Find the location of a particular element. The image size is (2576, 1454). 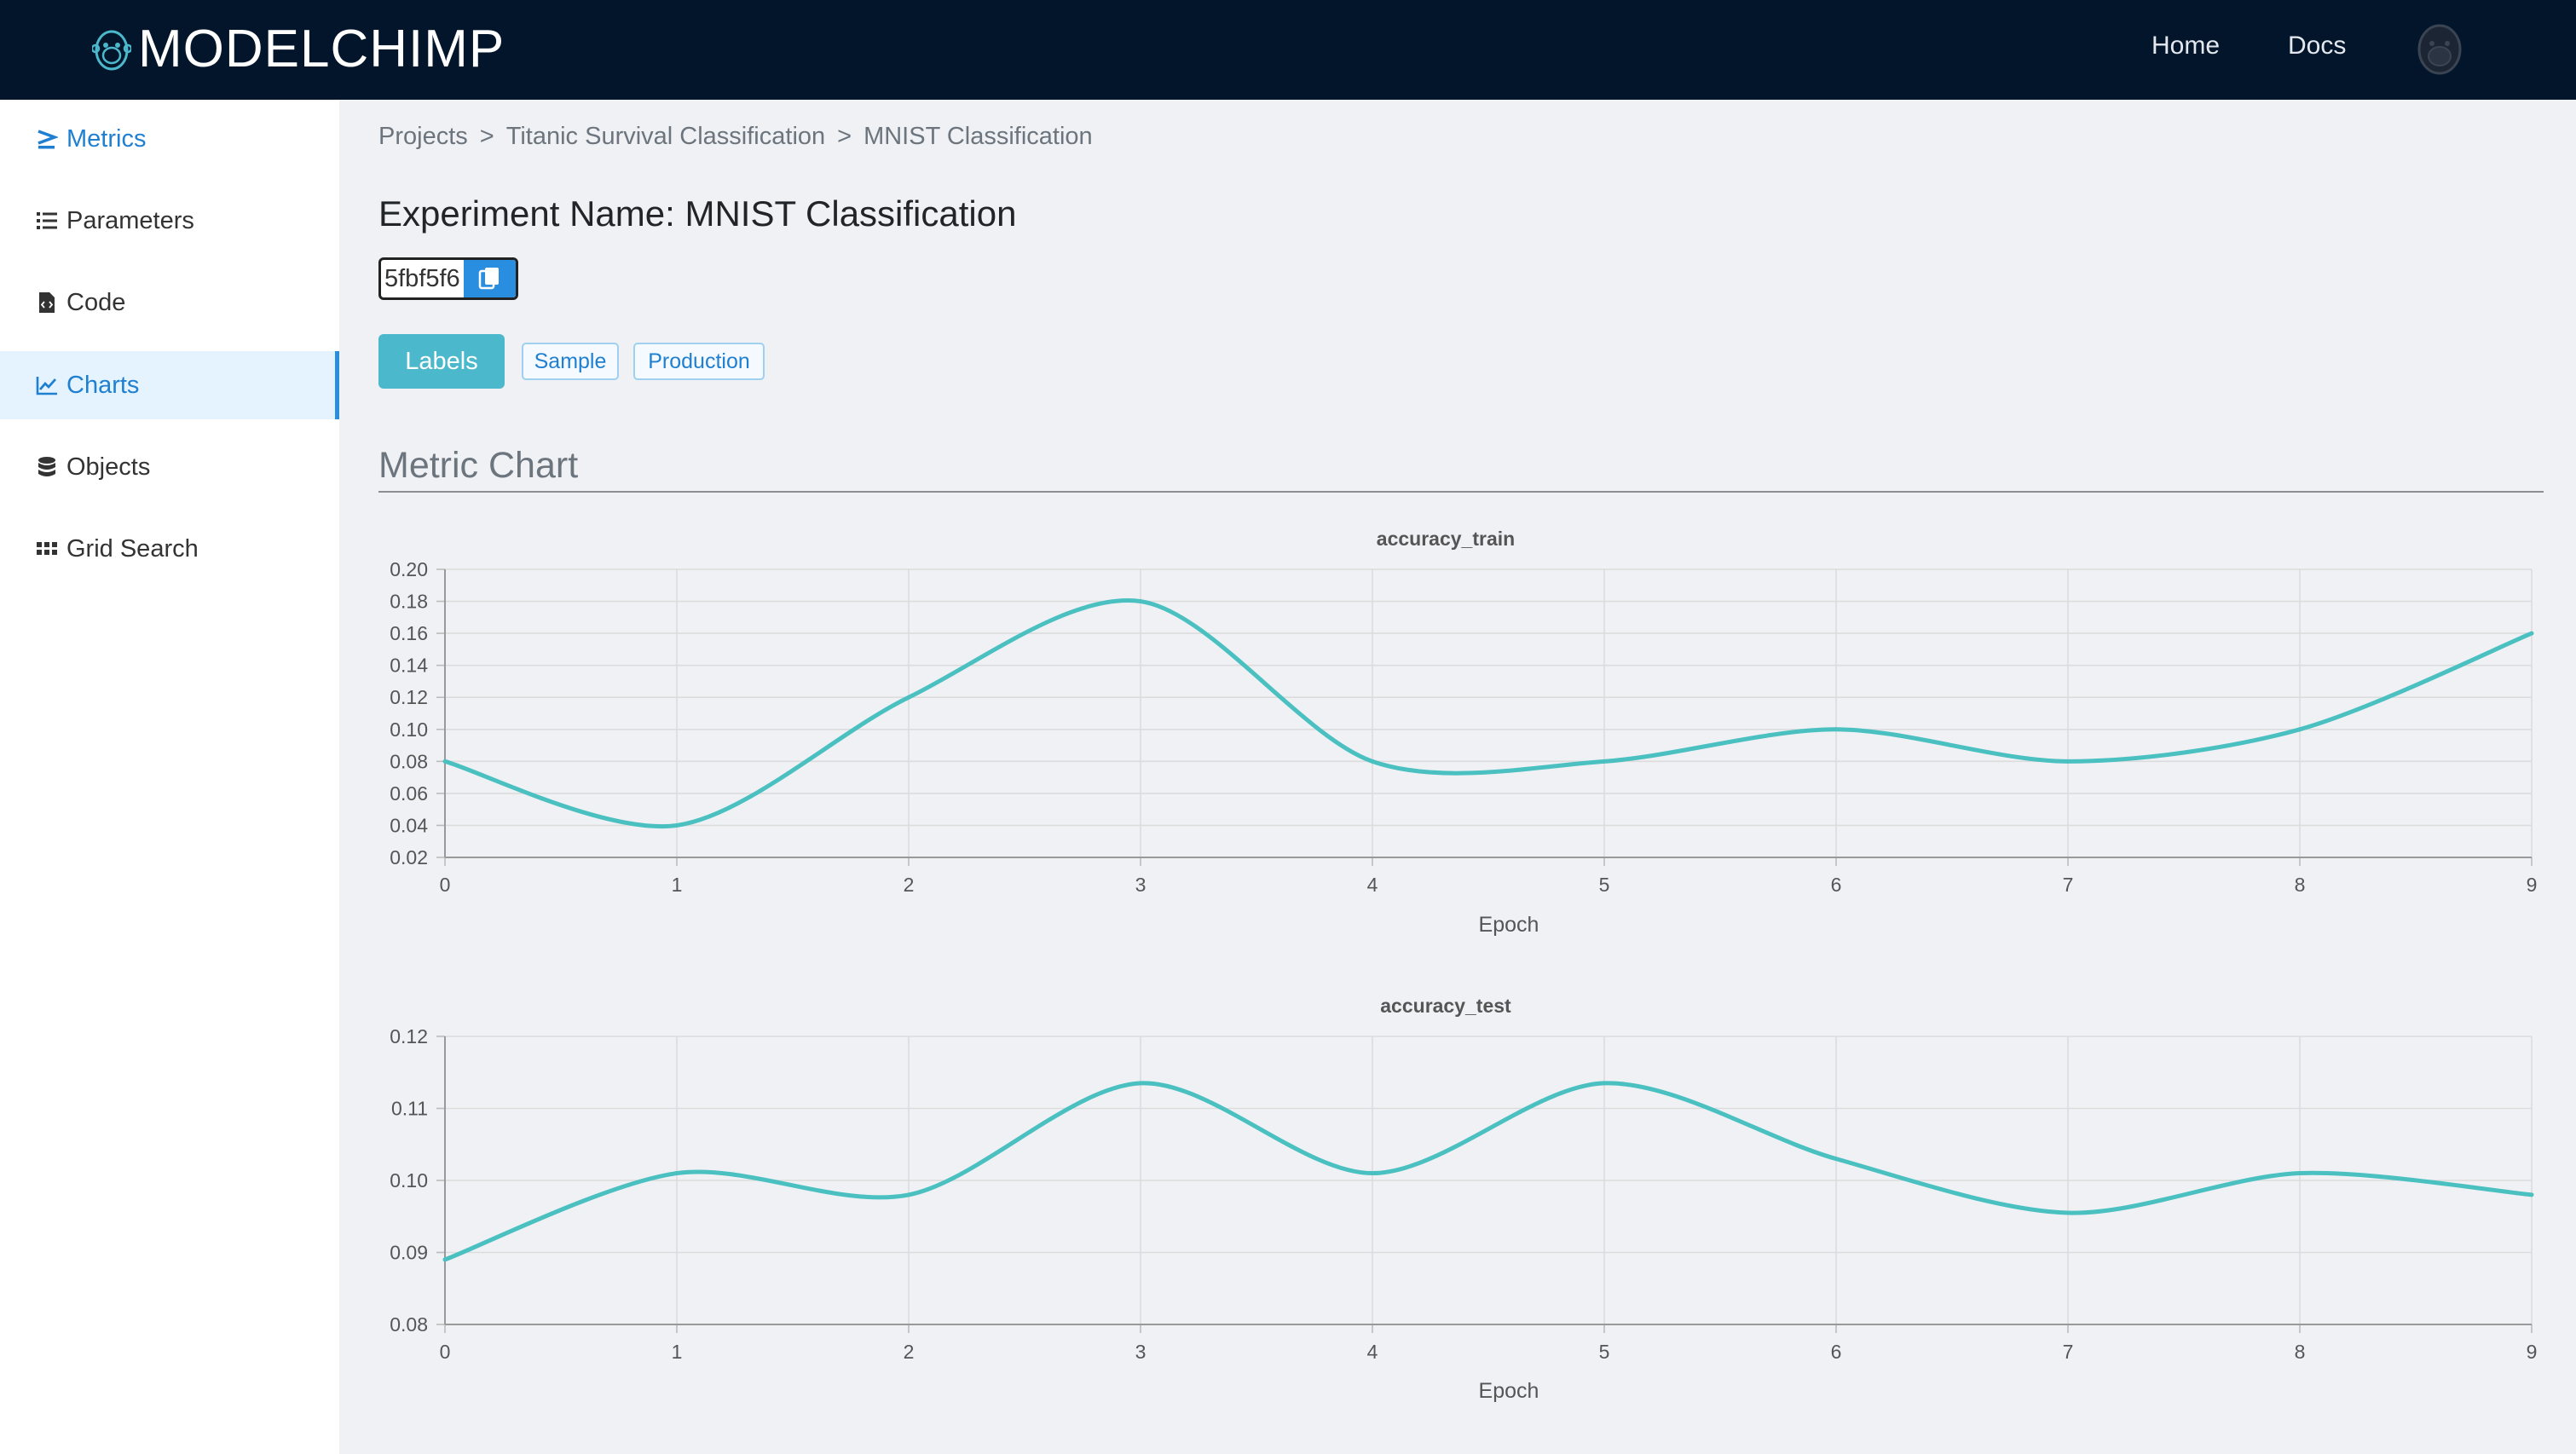

y-tick-label: 0.20 is located at coordinates (409, 569).